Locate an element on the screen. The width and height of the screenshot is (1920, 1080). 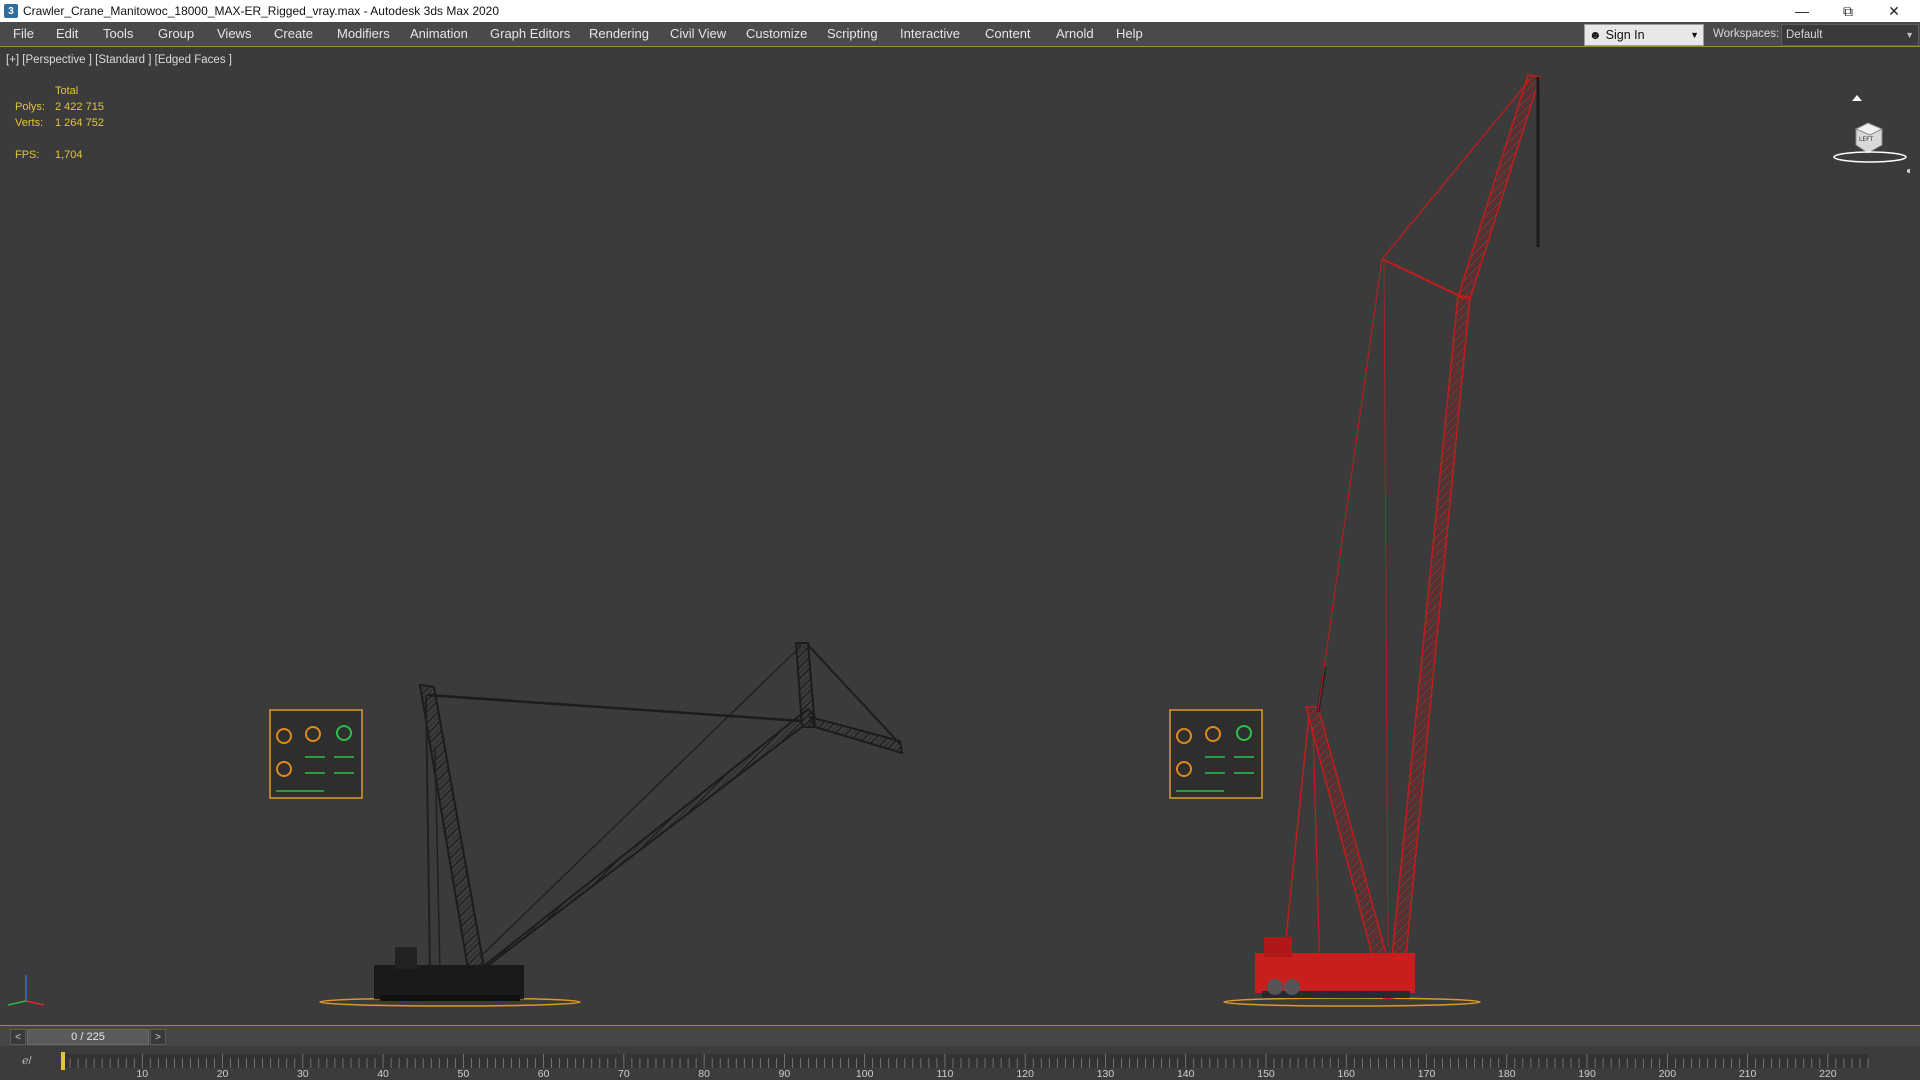
jib-mast-dark is located at coordinates (805, 685).